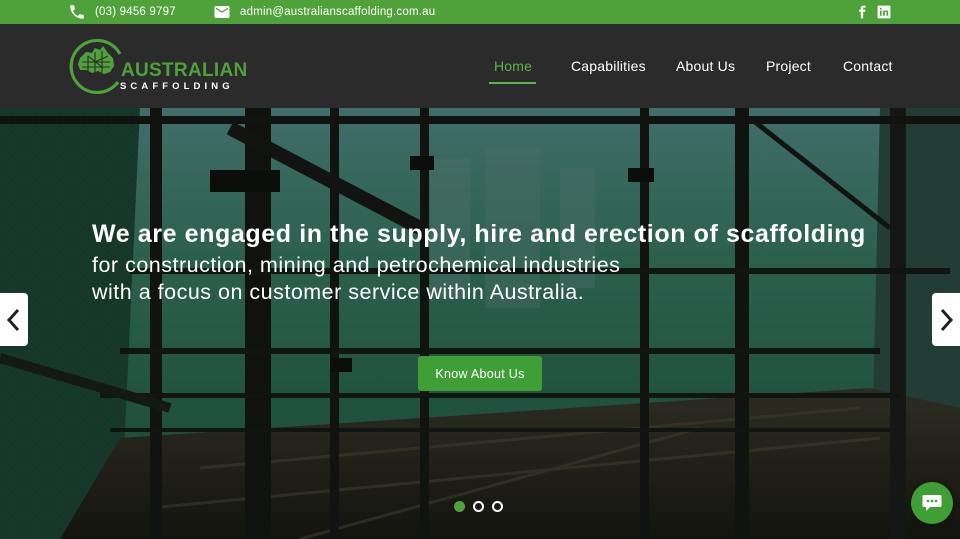 The image size is (960, 539). I want to click on nav-contact: Contact, so click(868, 66).